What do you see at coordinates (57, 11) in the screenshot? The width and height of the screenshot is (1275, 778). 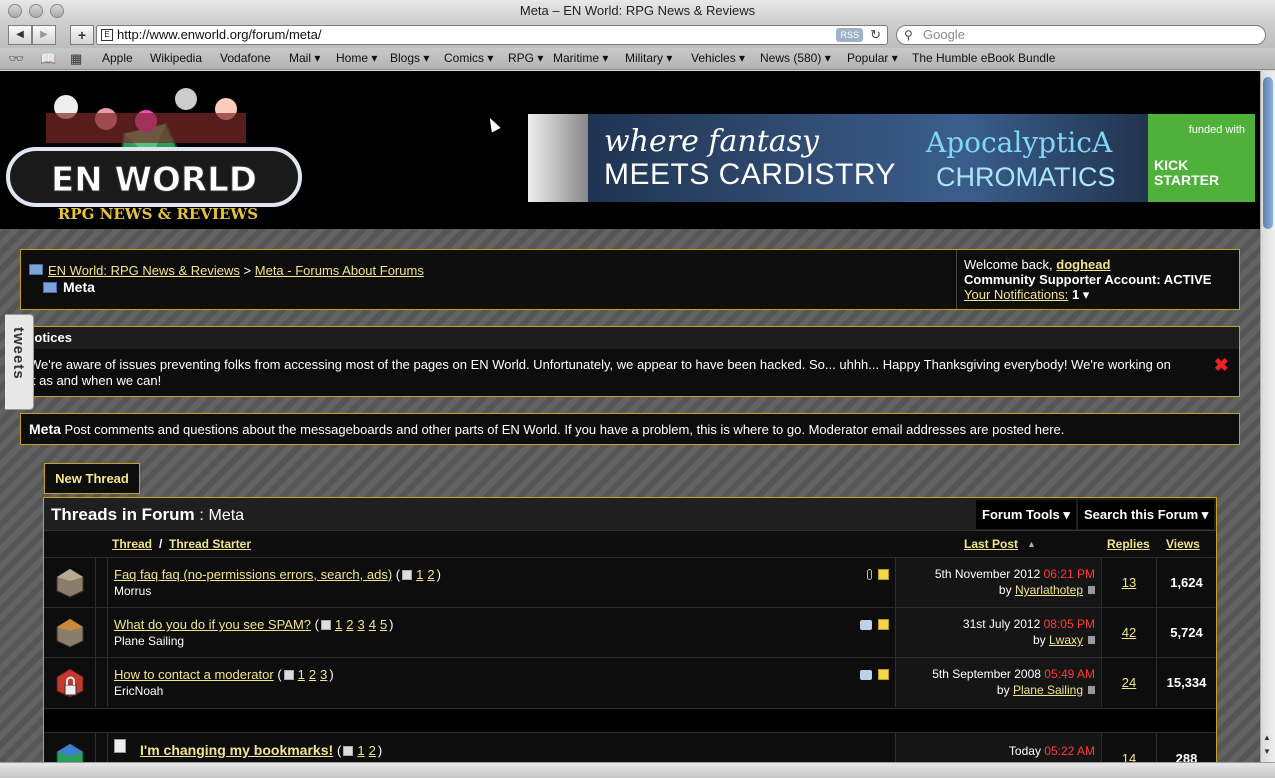 I see `zoom-window-button` at bounding box center [57, 11].